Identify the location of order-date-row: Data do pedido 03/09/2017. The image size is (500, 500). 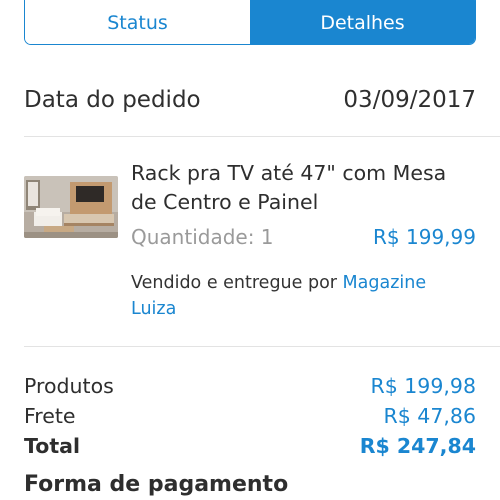
(250, 100).